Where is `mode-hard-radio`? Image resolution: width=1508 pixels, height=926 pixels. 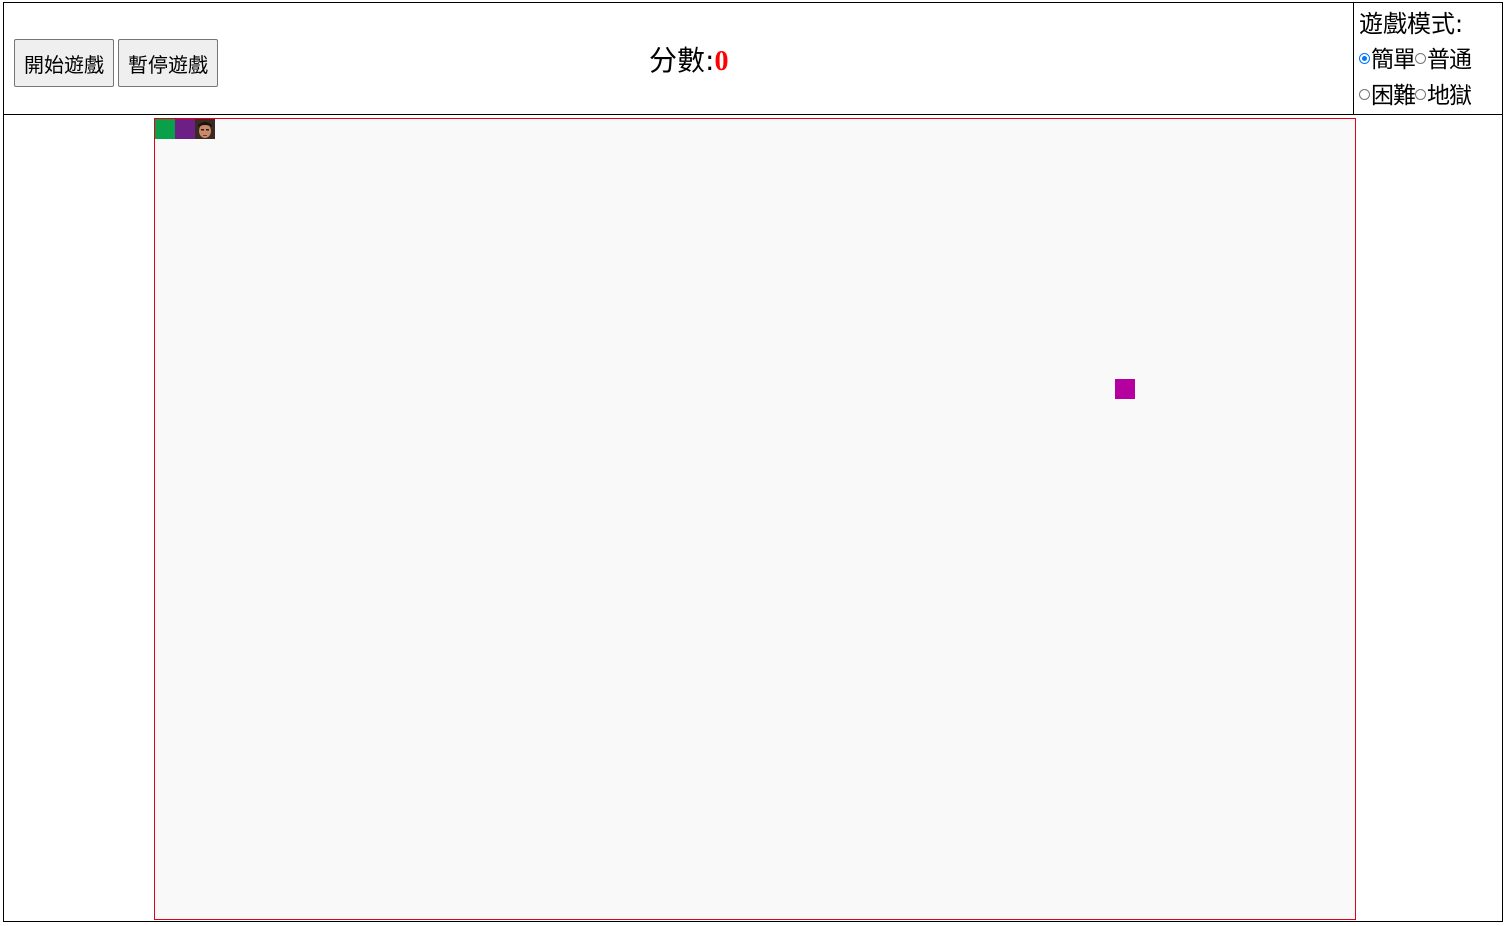 mode-hard-radio is located at coordinates (1364, 94).